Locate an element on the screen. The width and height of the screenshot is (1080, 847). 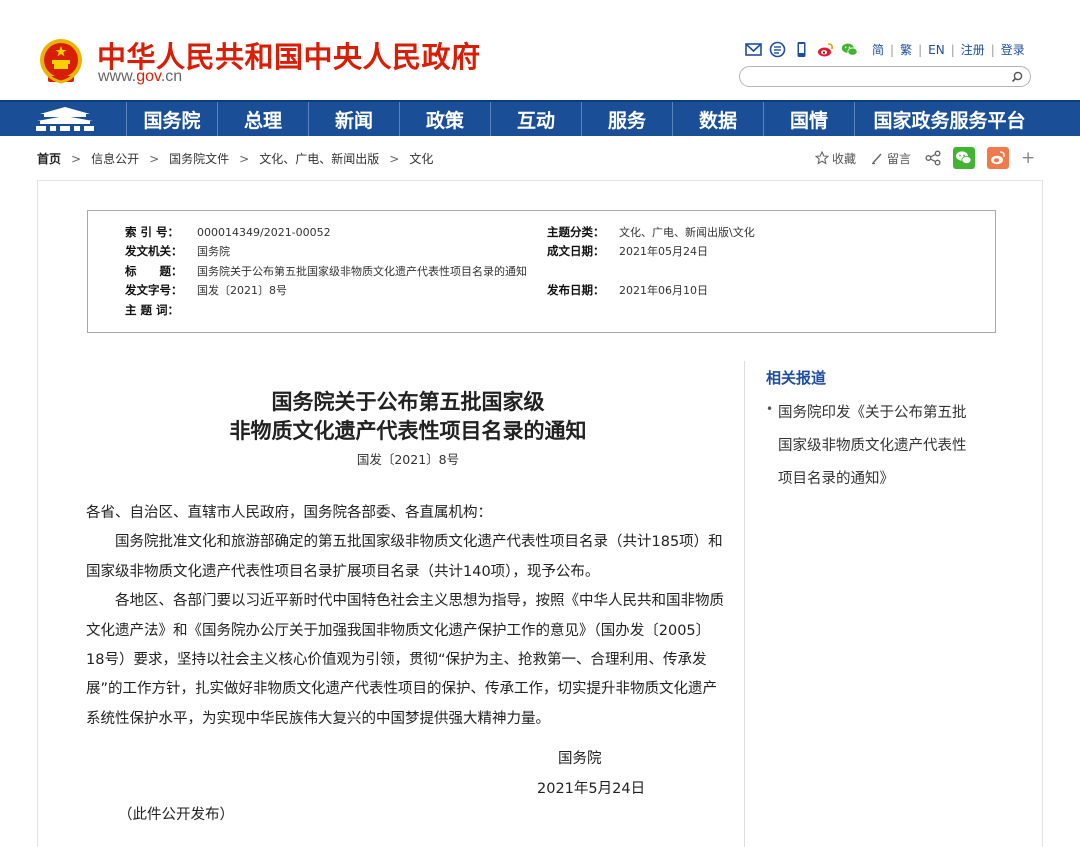
link-register: 注册 is located at coordinates (973, 49).